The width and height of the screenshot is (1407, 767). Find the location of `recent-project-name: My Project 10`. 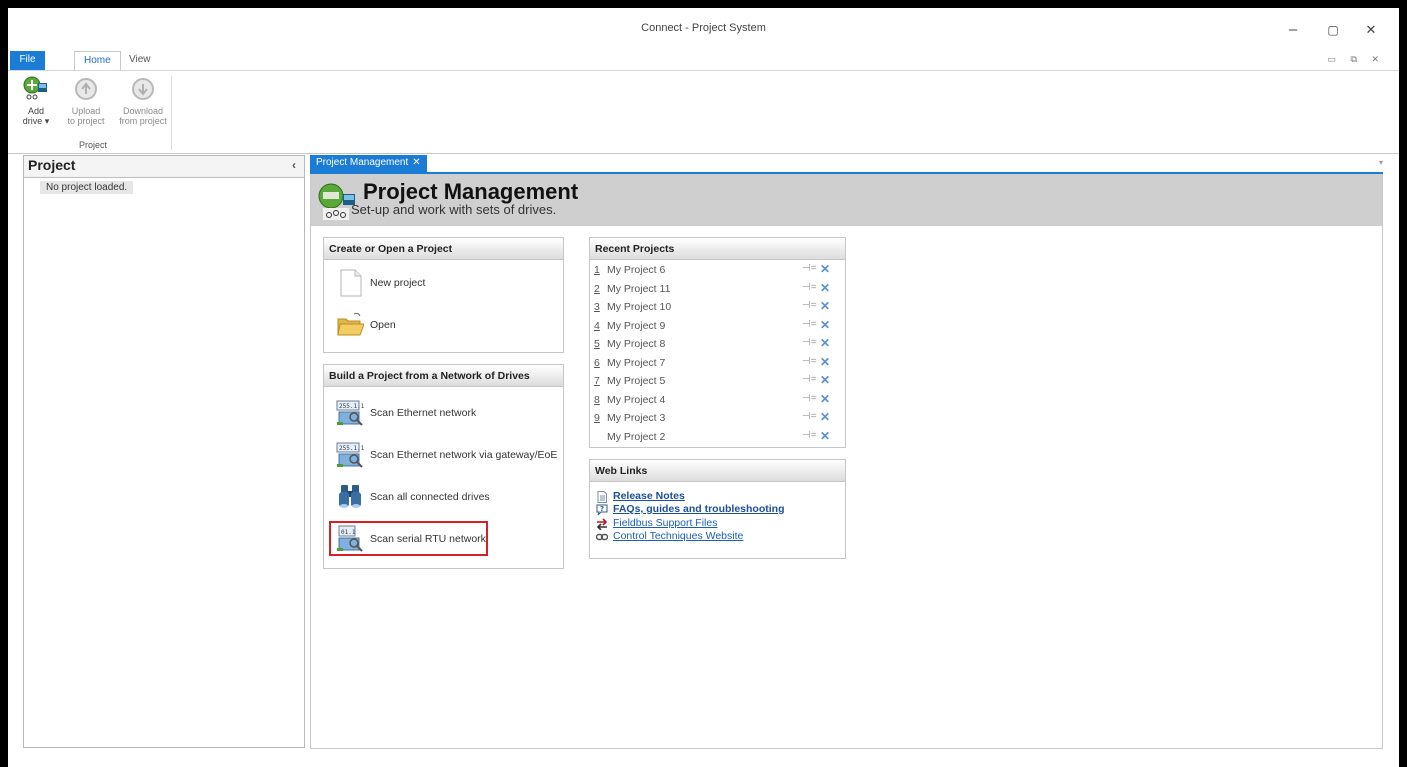

recent-project-name: My Project 10 is located at coordinates (639, 307).